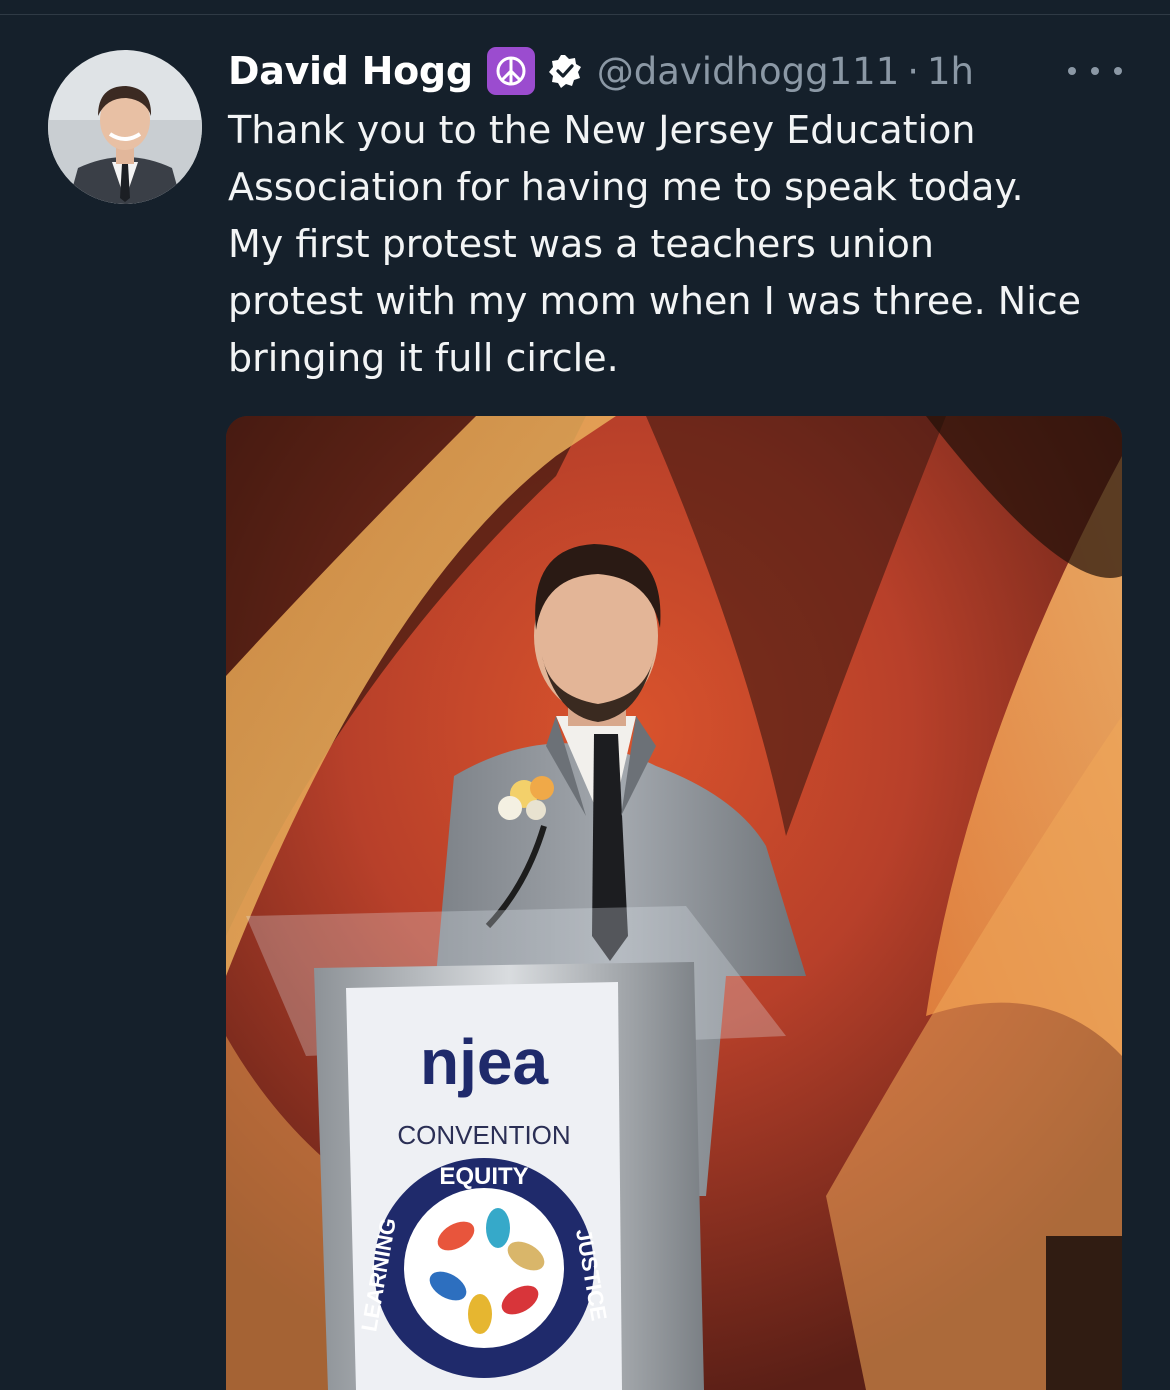 The height and width of the screenshot is (1390, 1170). I want to click on podium-brand: njea, so click(484, 1062).